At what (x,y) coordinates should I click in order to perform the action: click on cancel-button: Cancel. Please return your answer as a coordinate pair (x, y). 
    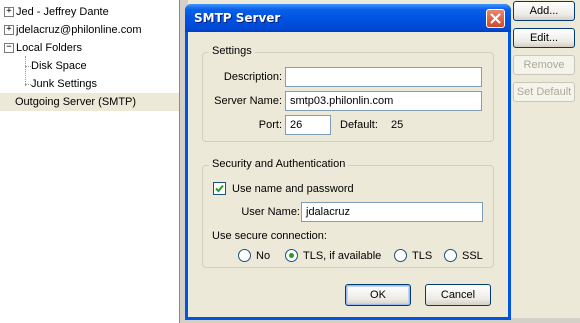
    Looking at the image, I should click on (458, 295).